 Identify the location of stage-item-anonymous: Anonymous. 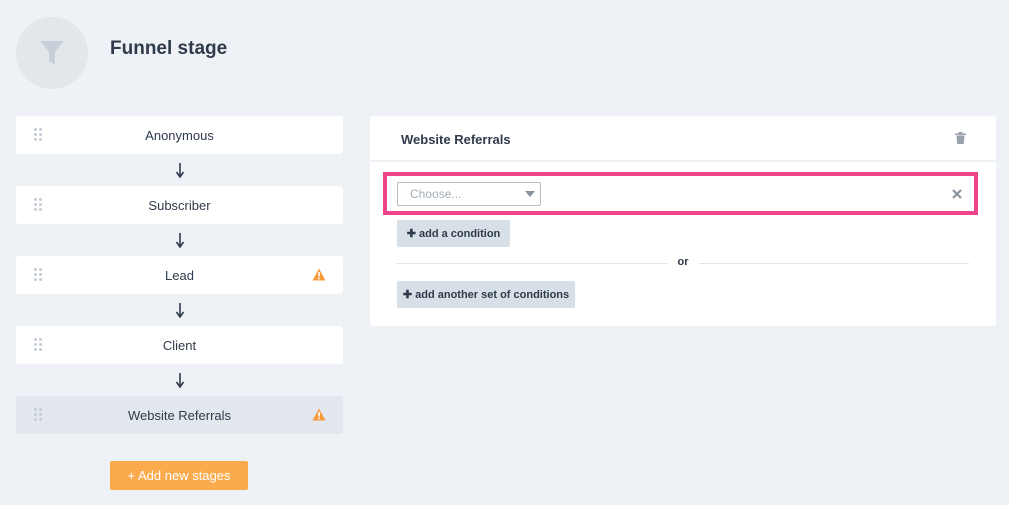
(179, 135).